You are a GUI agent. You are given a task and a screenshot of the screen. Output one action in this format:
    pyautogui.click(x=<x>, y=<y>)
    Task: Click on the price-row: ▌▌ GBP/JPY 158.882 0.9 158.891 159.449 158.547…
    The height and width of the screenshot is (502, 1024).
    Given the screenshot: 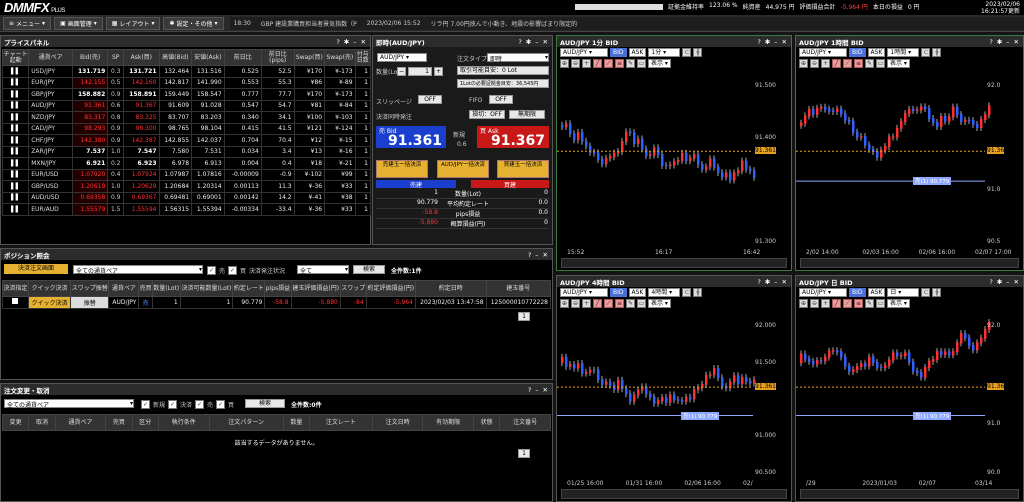 What is the action you would take?
    pyautogui.click(x=186, y=94)
    